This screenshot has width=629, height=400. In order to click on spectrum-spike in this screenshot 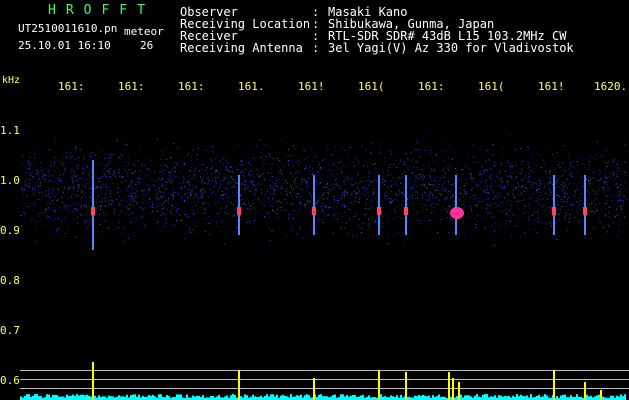, I will do `click(239, 385)`.